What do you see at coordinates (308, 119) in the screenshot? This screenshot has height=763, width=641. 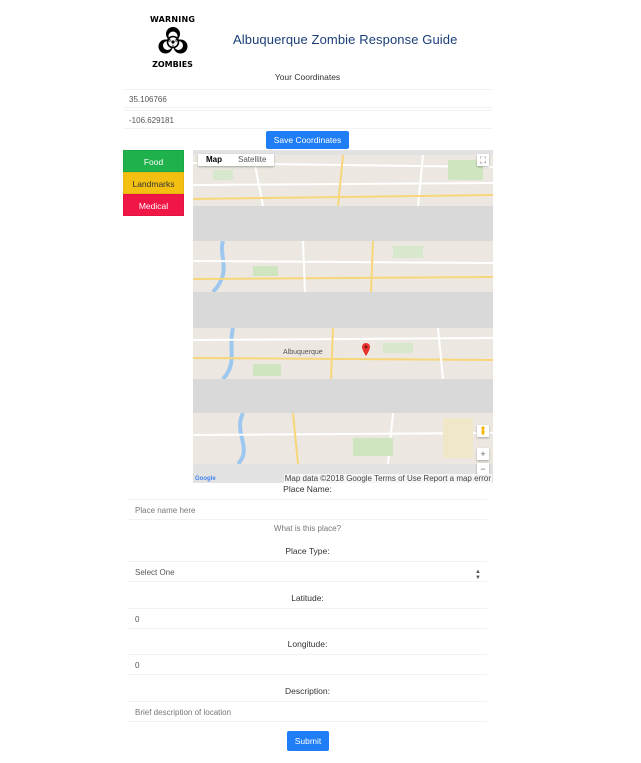 I see `longitude-readout: -106.629181` at bounding box center [308, 119].